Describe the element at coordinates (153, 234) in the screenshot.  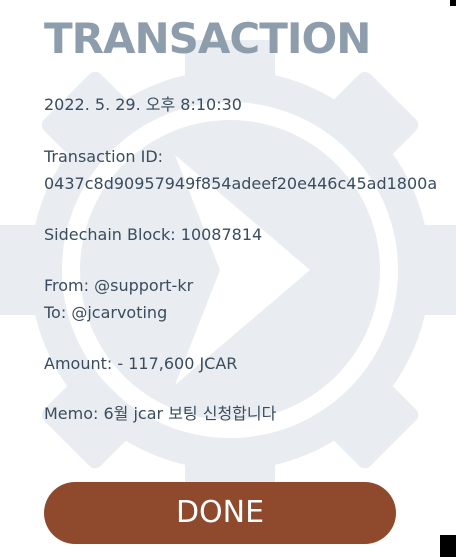
I see `sidechain-block: Sidechain Block: 10087814` at that location.